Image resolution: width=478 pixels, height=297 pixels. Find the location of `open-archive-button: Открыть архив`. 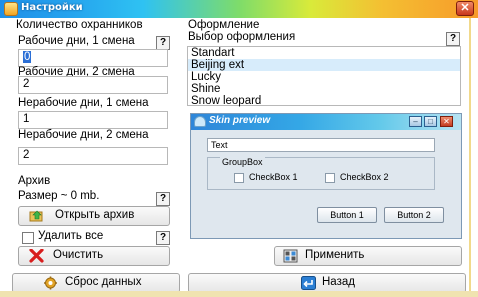

open-archive-button: Открыть архив is located at coordinates (94, 216).